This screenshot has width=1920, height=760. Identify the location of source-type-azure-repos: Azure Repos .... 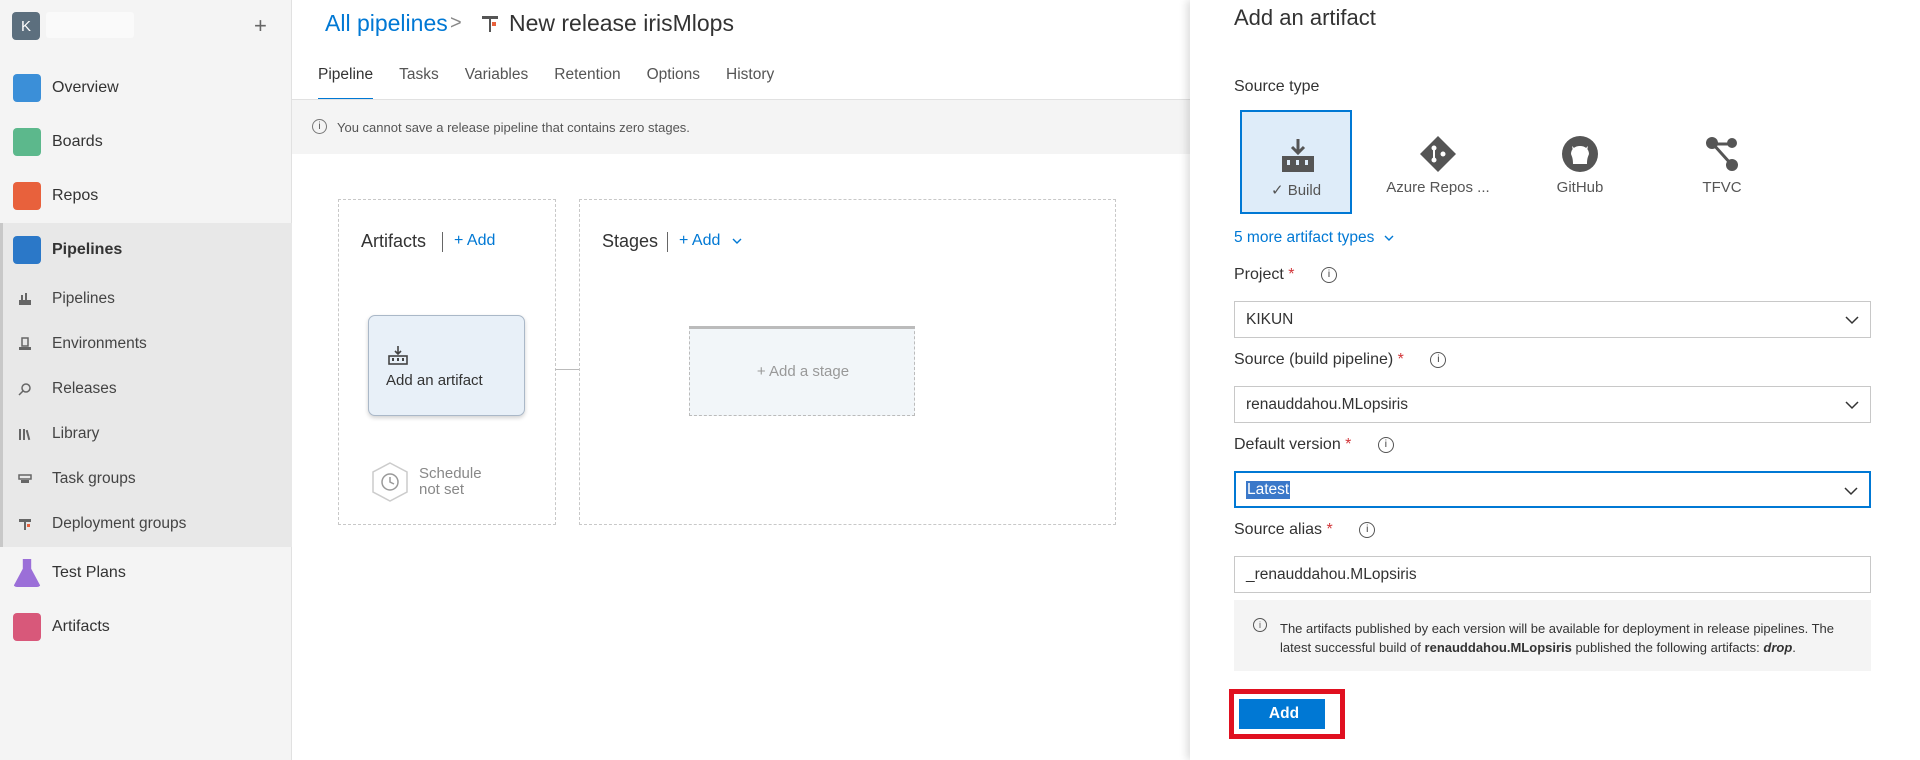
(1438, 162).